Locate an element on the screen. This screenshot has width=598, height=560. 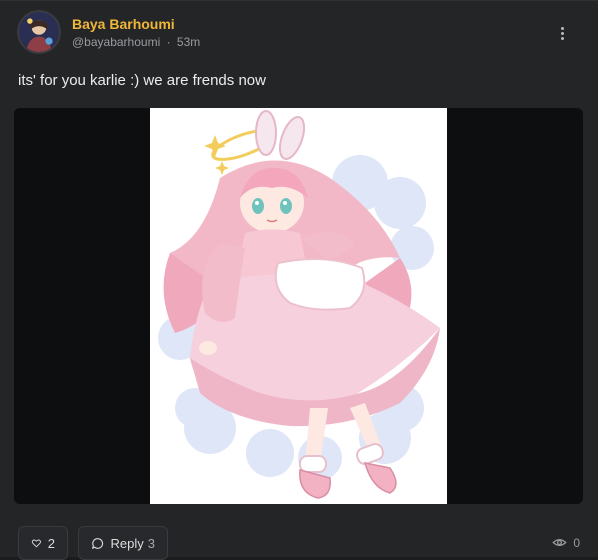
reply-count: 3 is located at coordinates (151, 543).